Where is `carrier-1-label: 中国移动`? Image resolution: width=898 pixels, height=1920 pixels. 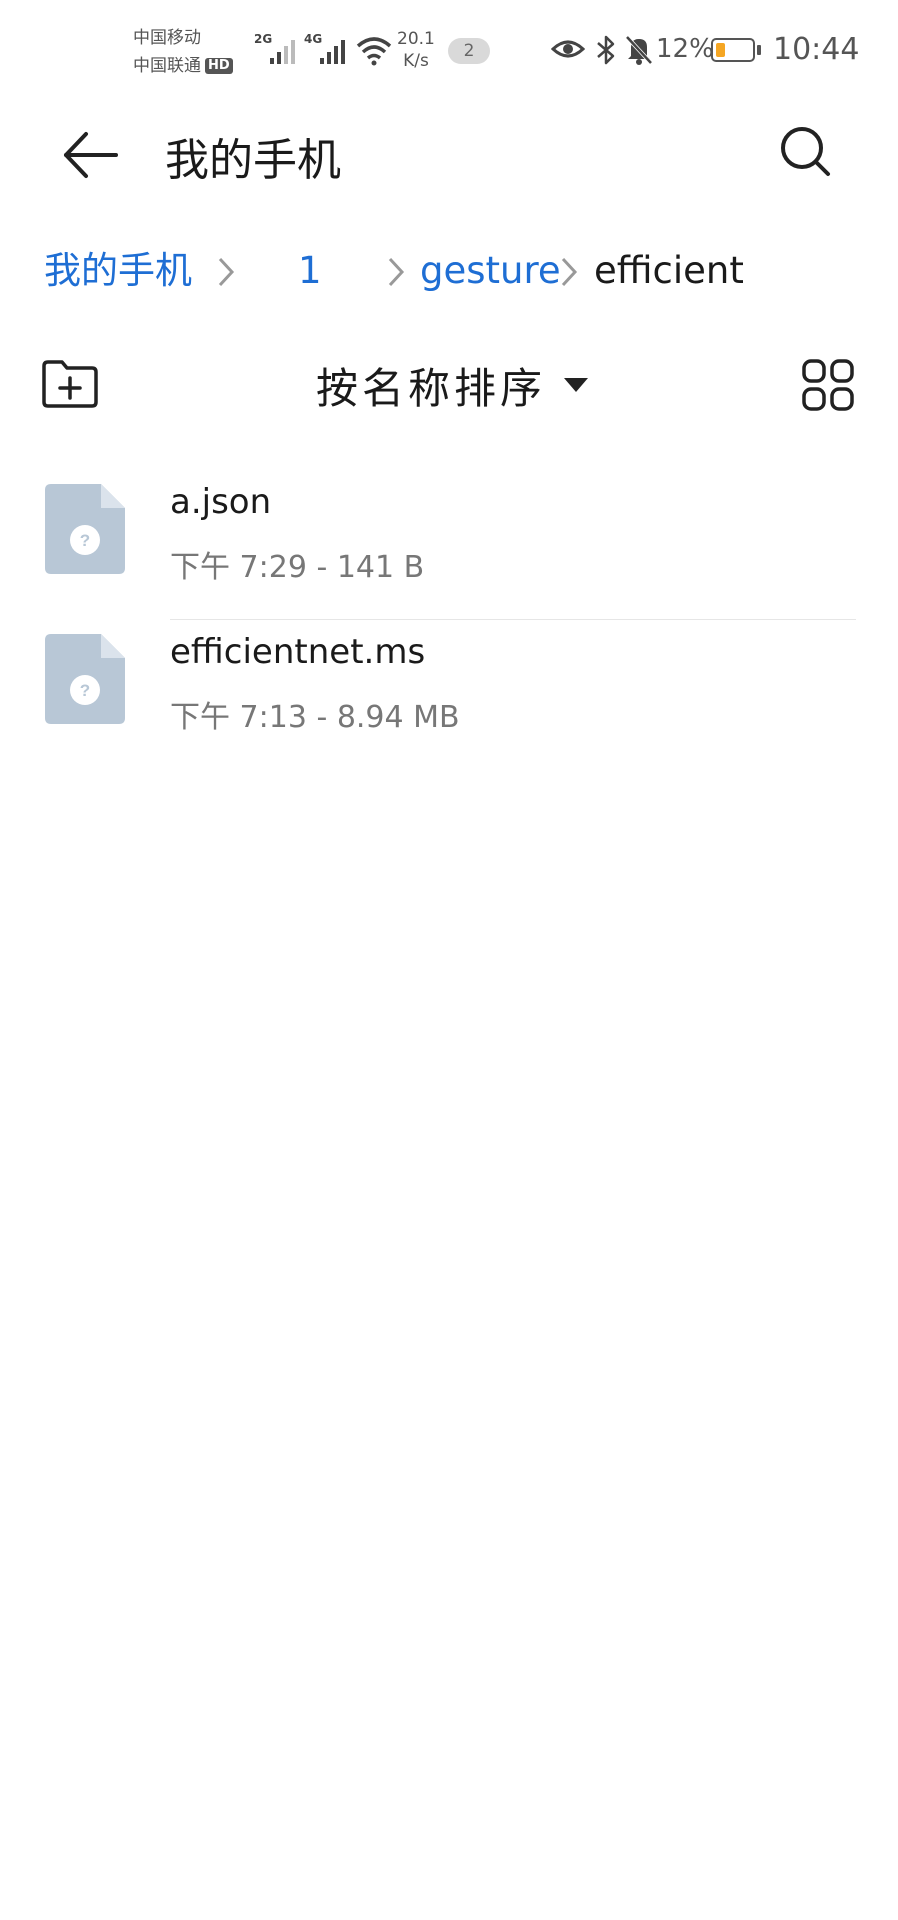
carrier-1-label: 中国移动 is located at coordinates (167, 38).